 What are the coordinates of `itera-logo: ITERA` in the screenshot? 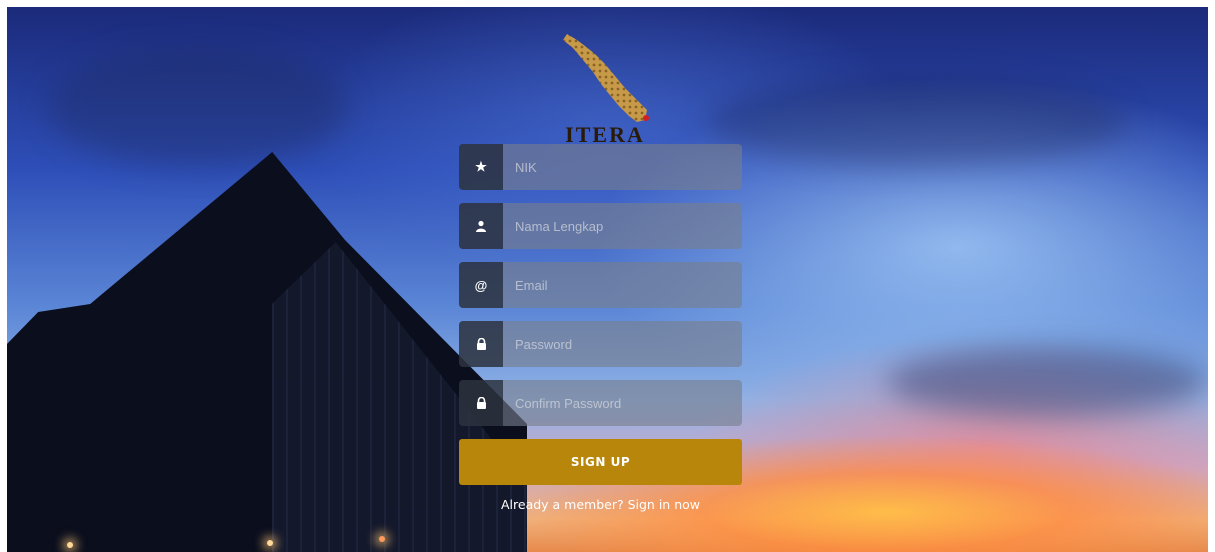 It's located at (605, 89).